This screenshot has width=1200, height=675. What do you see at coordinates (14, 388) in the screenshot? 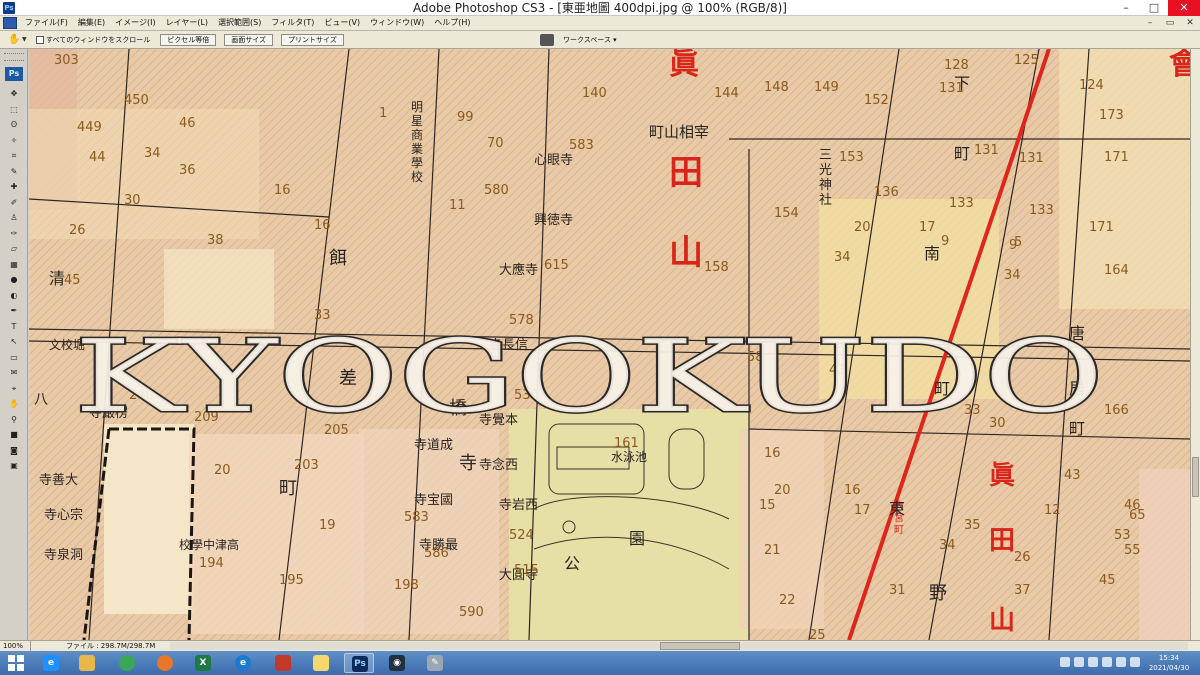
I see `eyedropper-icon: ⌖` at bounding box center [14, 388].